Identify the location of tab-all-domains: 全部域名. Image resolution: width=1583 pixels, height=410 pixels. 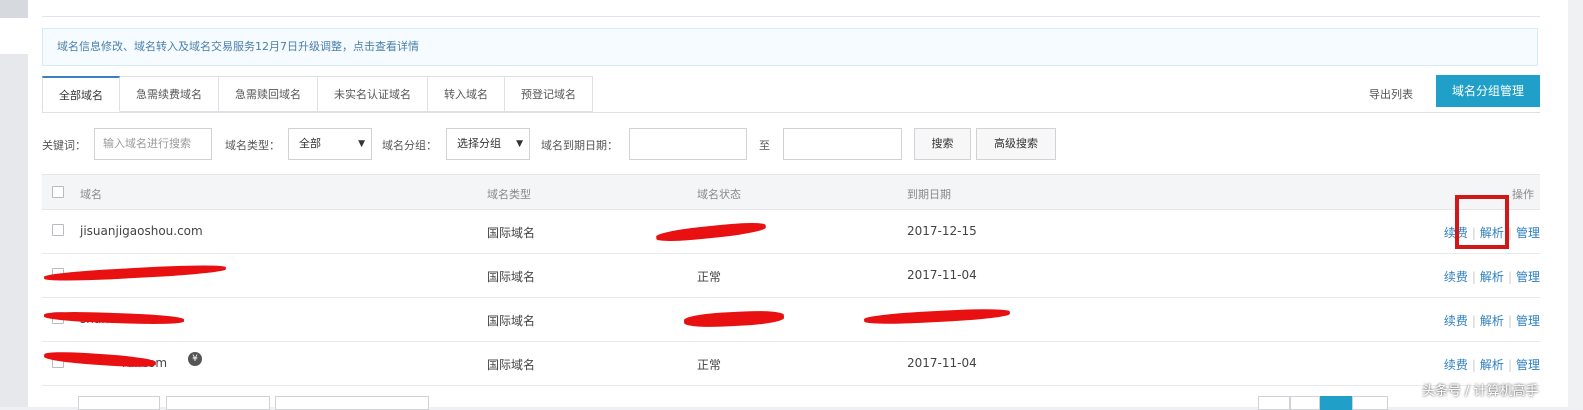
(81, 94).